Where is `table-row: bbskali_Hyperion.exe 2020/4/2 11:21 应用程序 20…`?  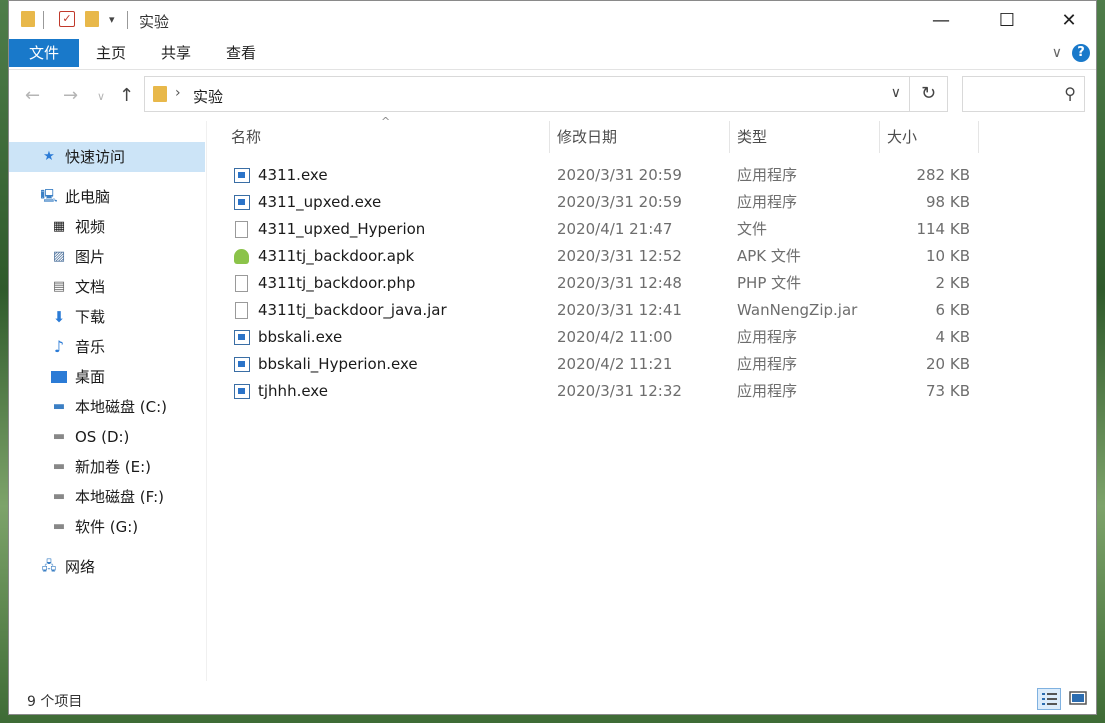
table-row: bbskali_Hyperion.exe 2020/4/2 11:21 应用程序 20… is located at coordinates (604, 364).